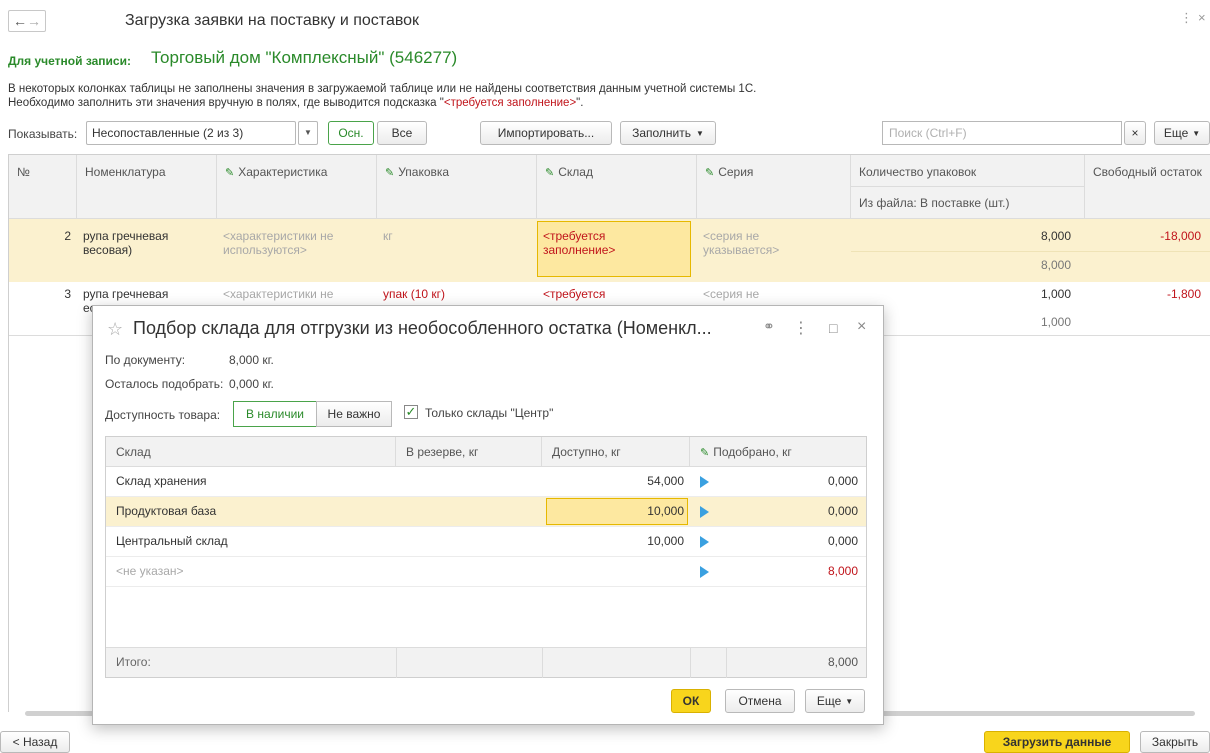  What do you see at coordinates (272, 20) in the screenshot?
I see `window-title: Загрузка заявки на поставку и поставок` at bounding box center [272, 20].